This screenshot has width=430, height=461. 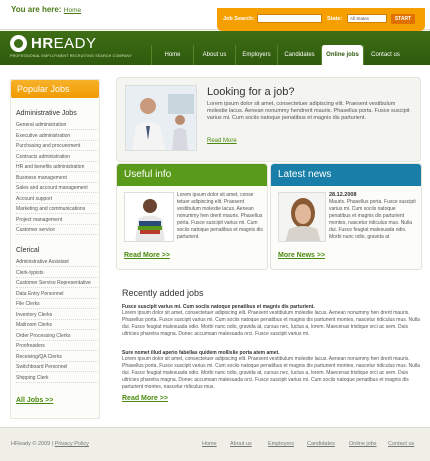 What do you see at coordinates (241, 444) in the screenshot?
I see `footer-nav-about-us: About us` at bounding box center [241, 444].